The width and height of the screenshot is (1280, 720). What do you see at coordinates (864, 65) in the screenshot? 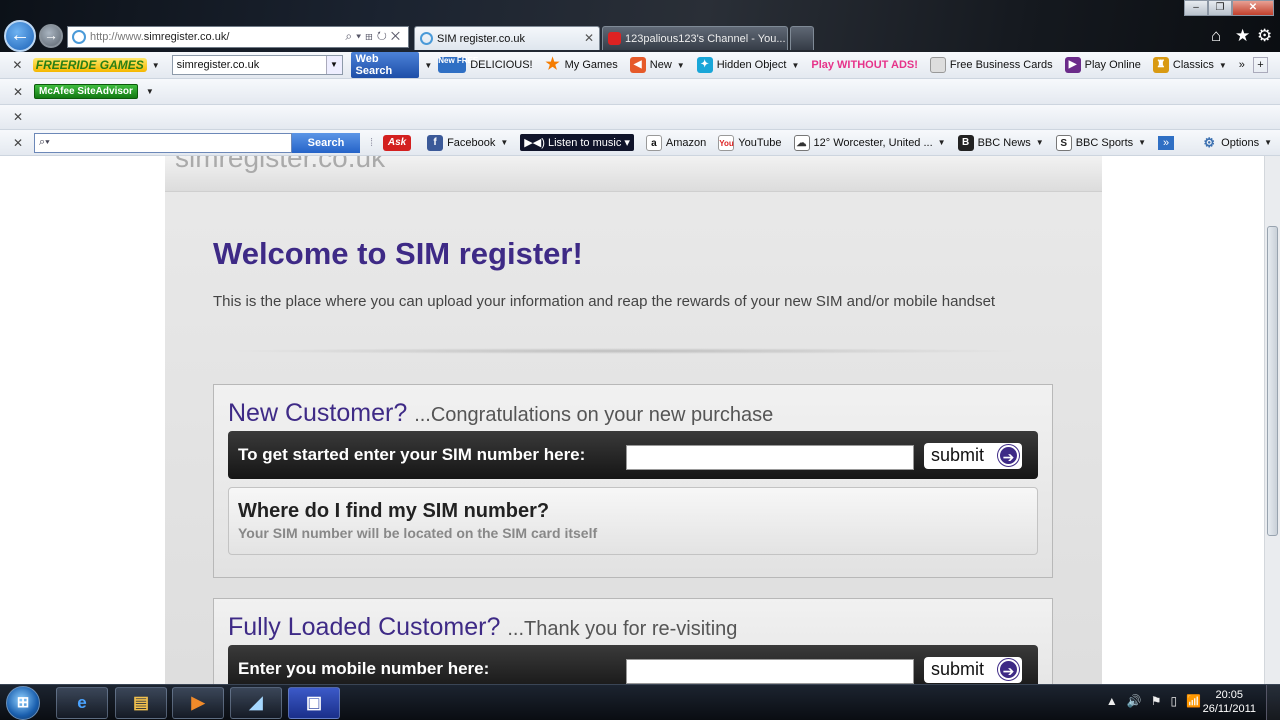
I see `play-without-ads-link: Play WITHOUT ADS!` at bounding box center [864, 65].